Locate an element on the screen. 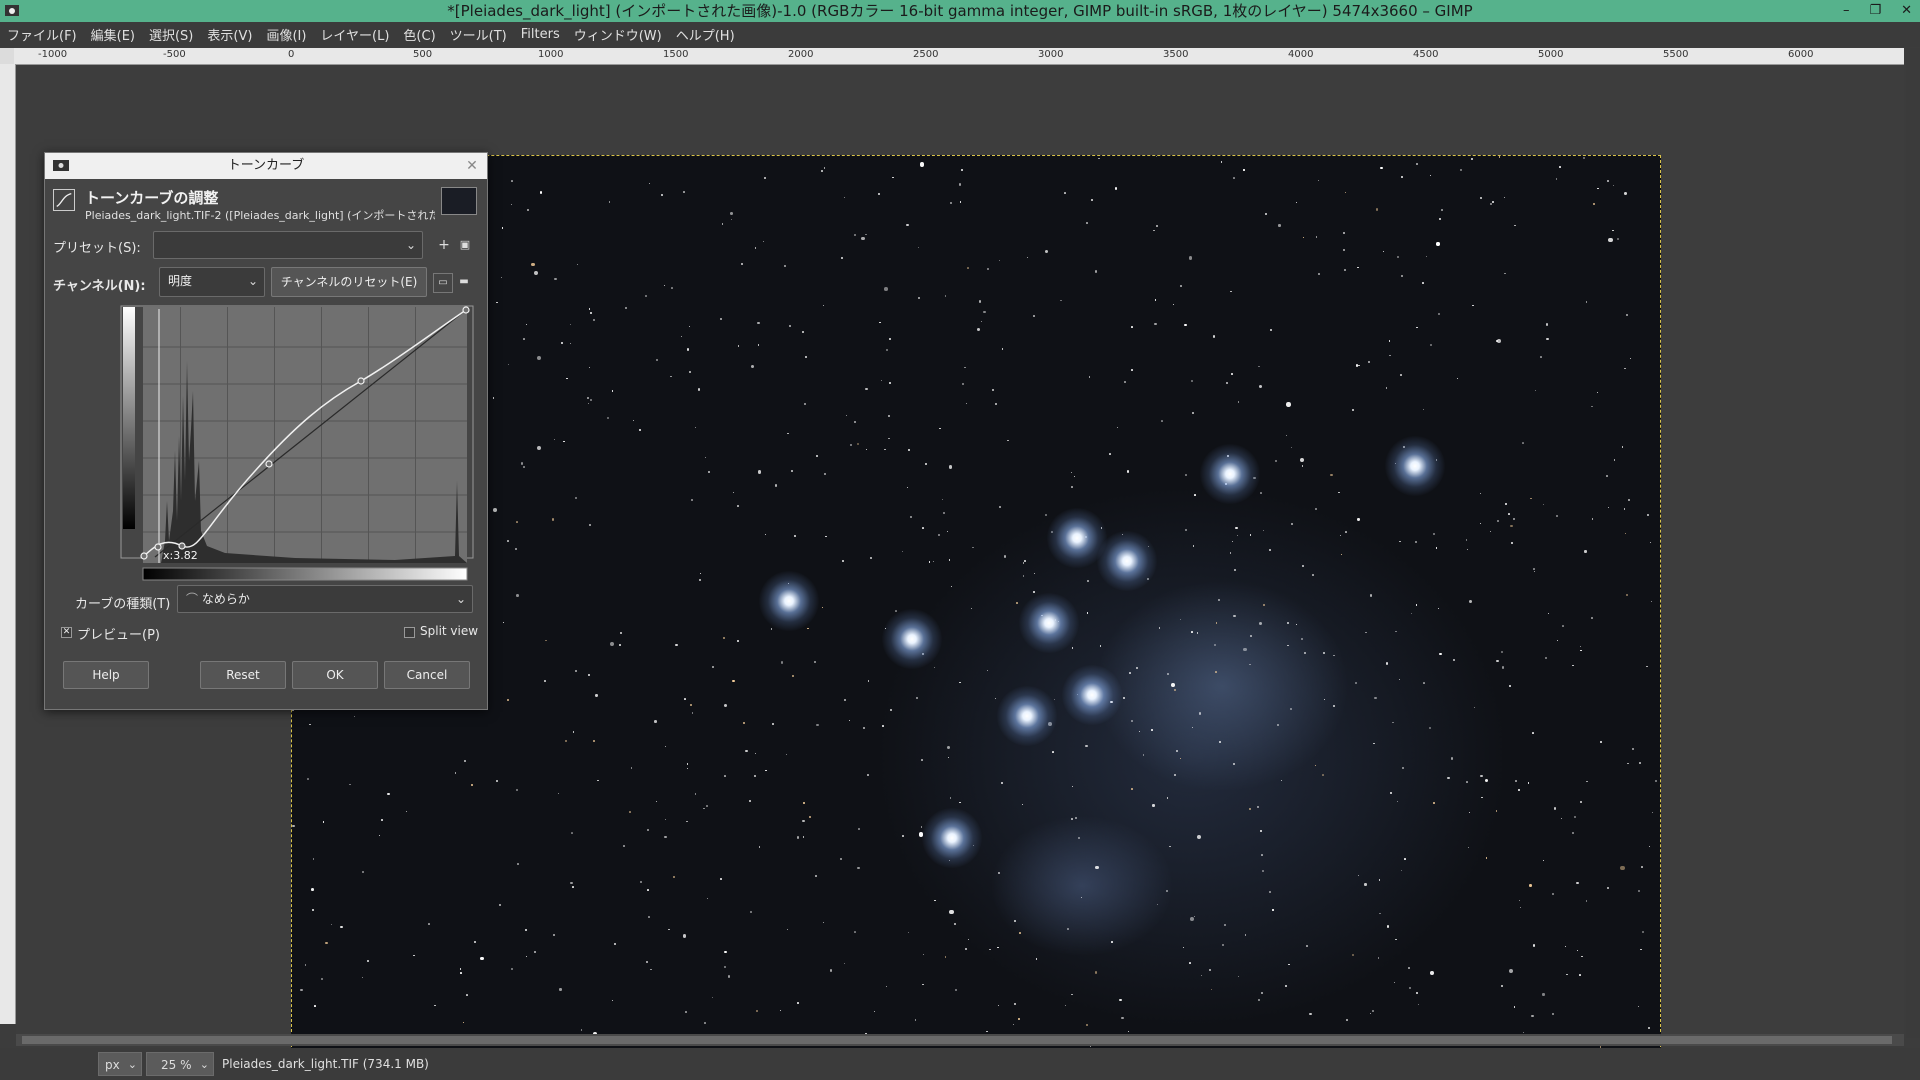  curve-graph: x:3.82 is located at coordinates (288, 432).